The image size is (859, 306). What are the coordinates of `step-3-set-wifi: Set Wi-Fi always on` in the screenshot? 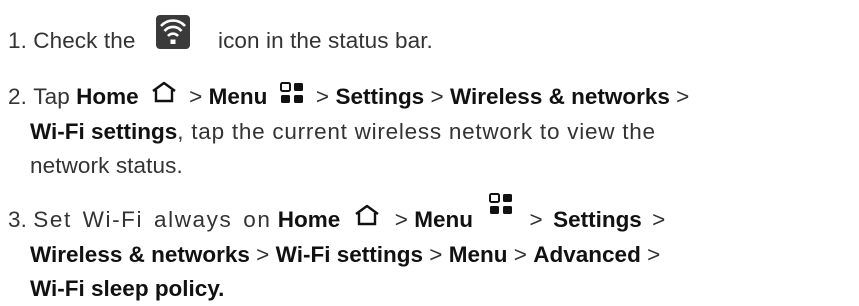 It's located at (152, 219).